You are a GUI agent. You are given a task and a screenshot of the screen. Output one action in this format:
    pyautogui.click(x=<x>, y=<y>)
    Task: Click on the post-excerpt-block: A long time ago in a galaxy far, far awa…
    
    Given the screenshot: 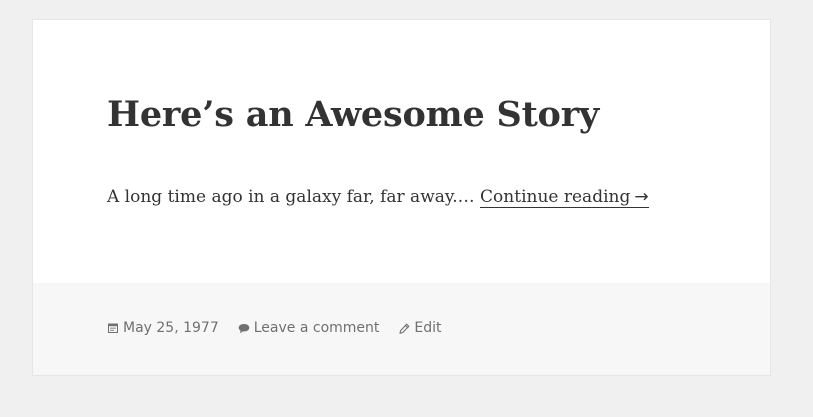 What is the action you would take?
    pyautogui.click(x=418, y=197)
    